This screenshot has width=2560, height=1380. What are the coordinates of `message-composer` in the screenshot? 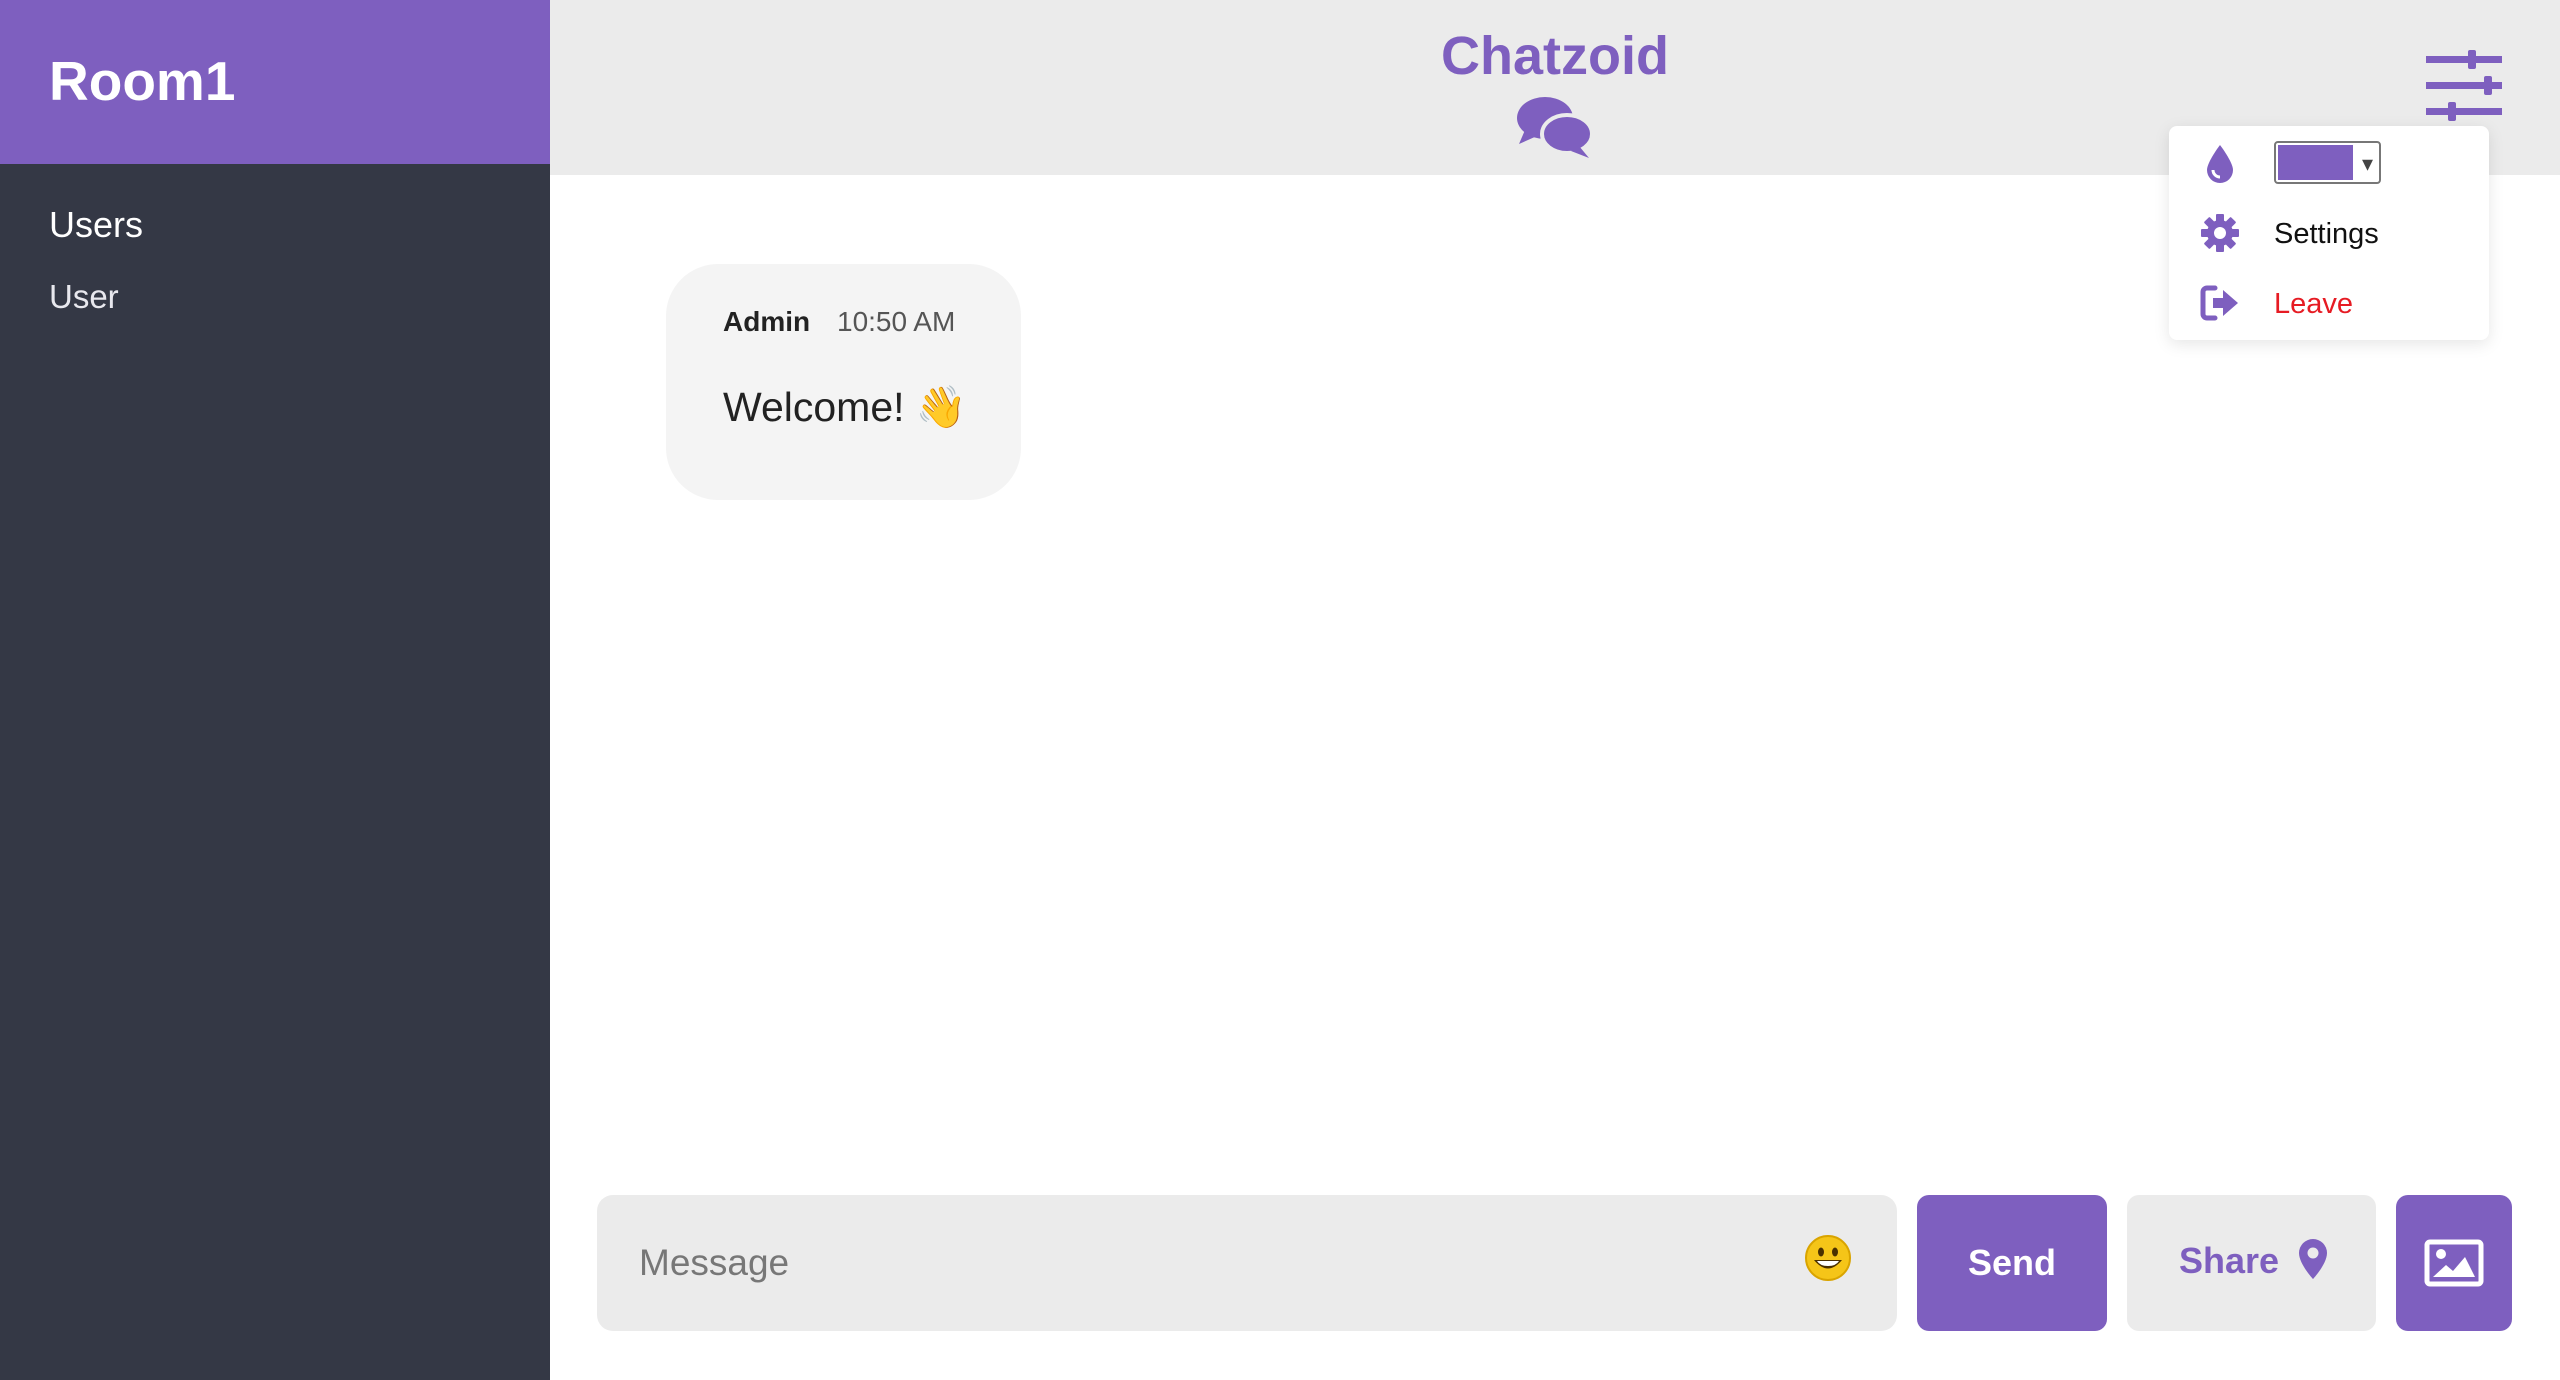 It's located at (1247, 1263).